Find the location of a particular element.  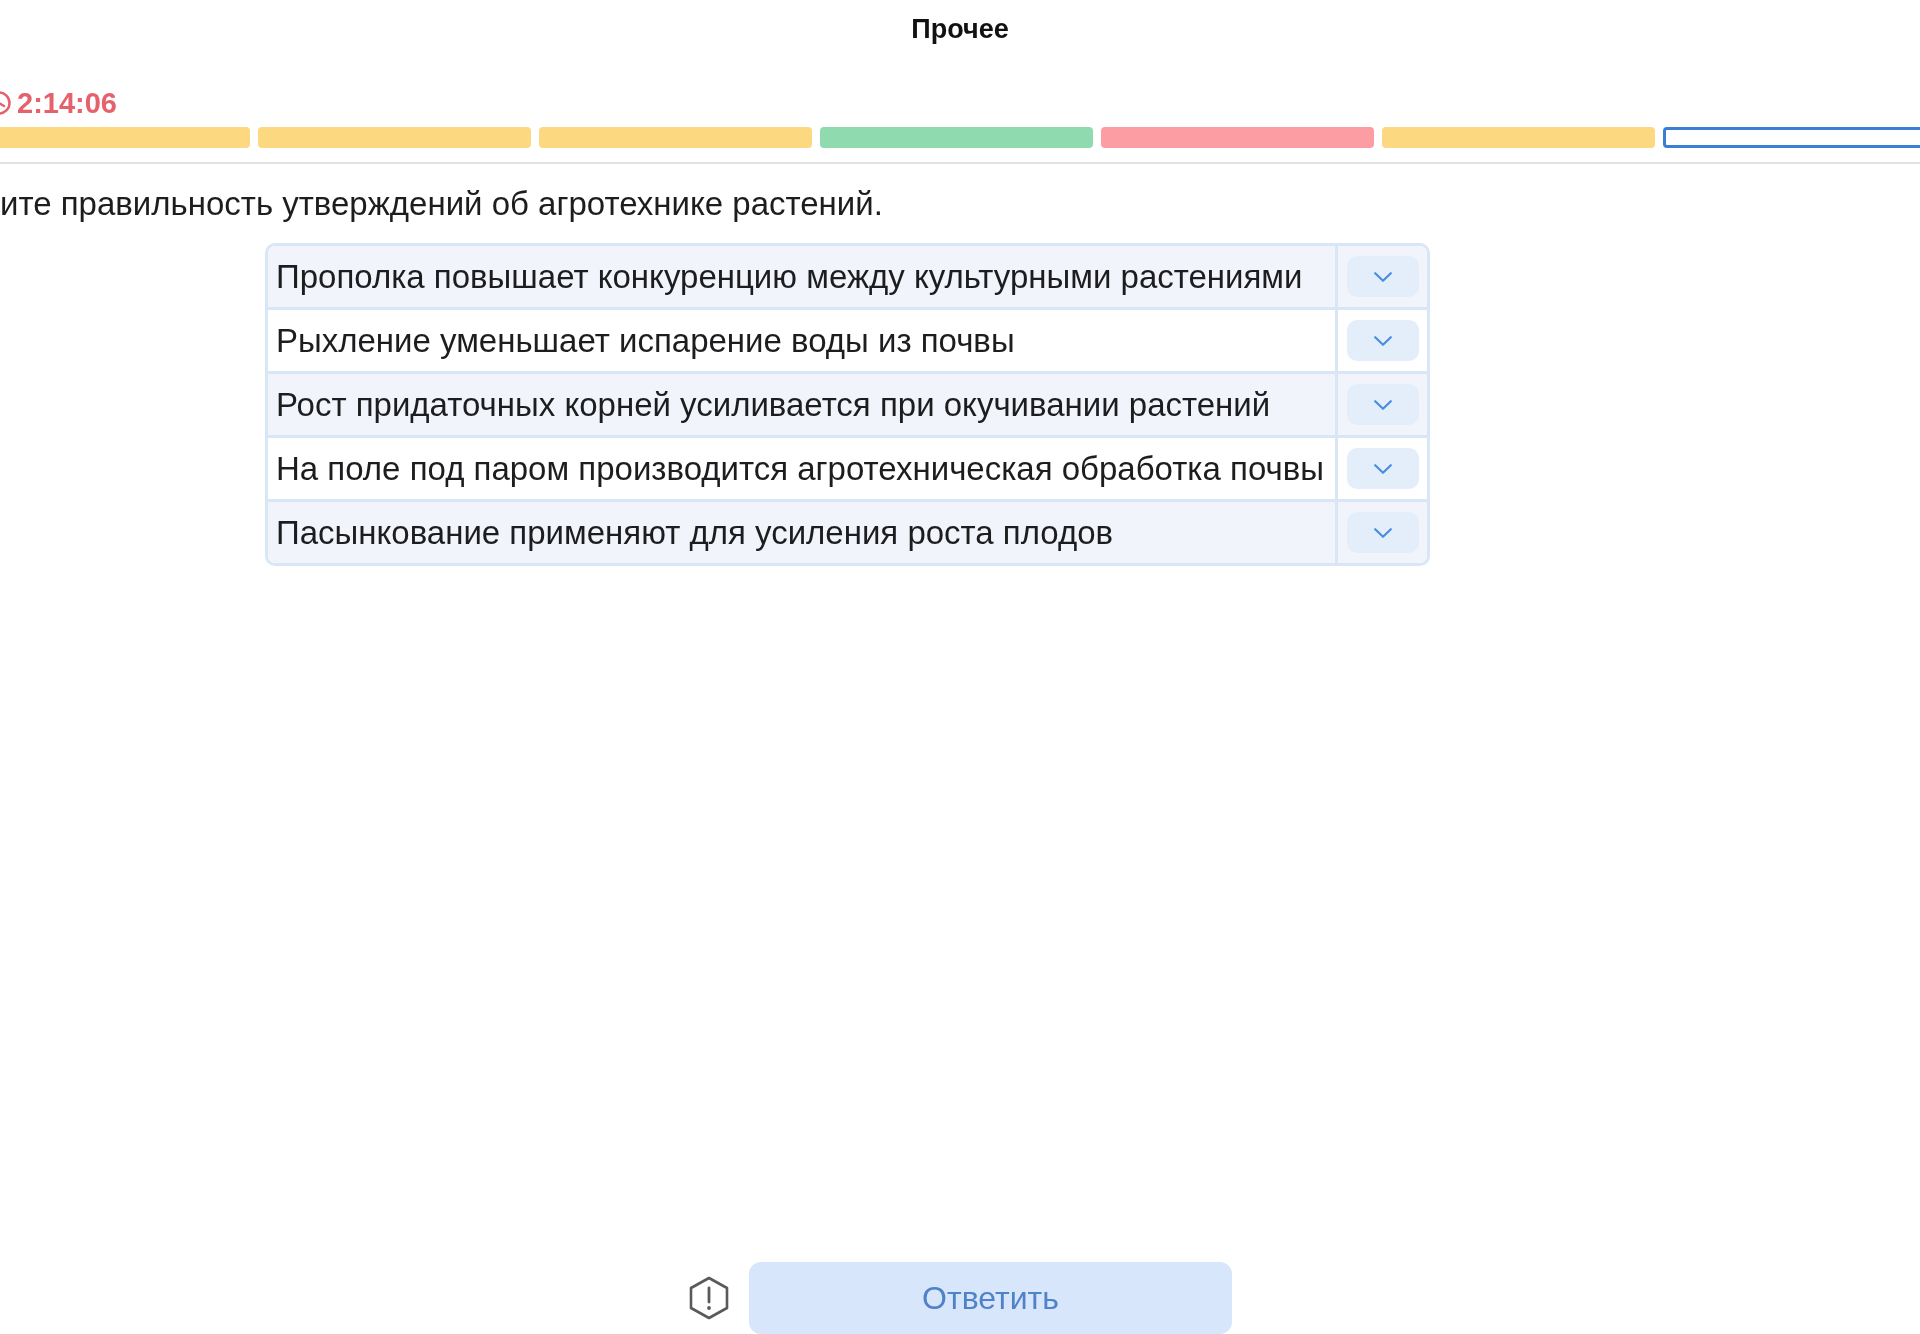

statement-text: Пасынкование применяют для усиления роста плодов is located at coordinates (695, 532).